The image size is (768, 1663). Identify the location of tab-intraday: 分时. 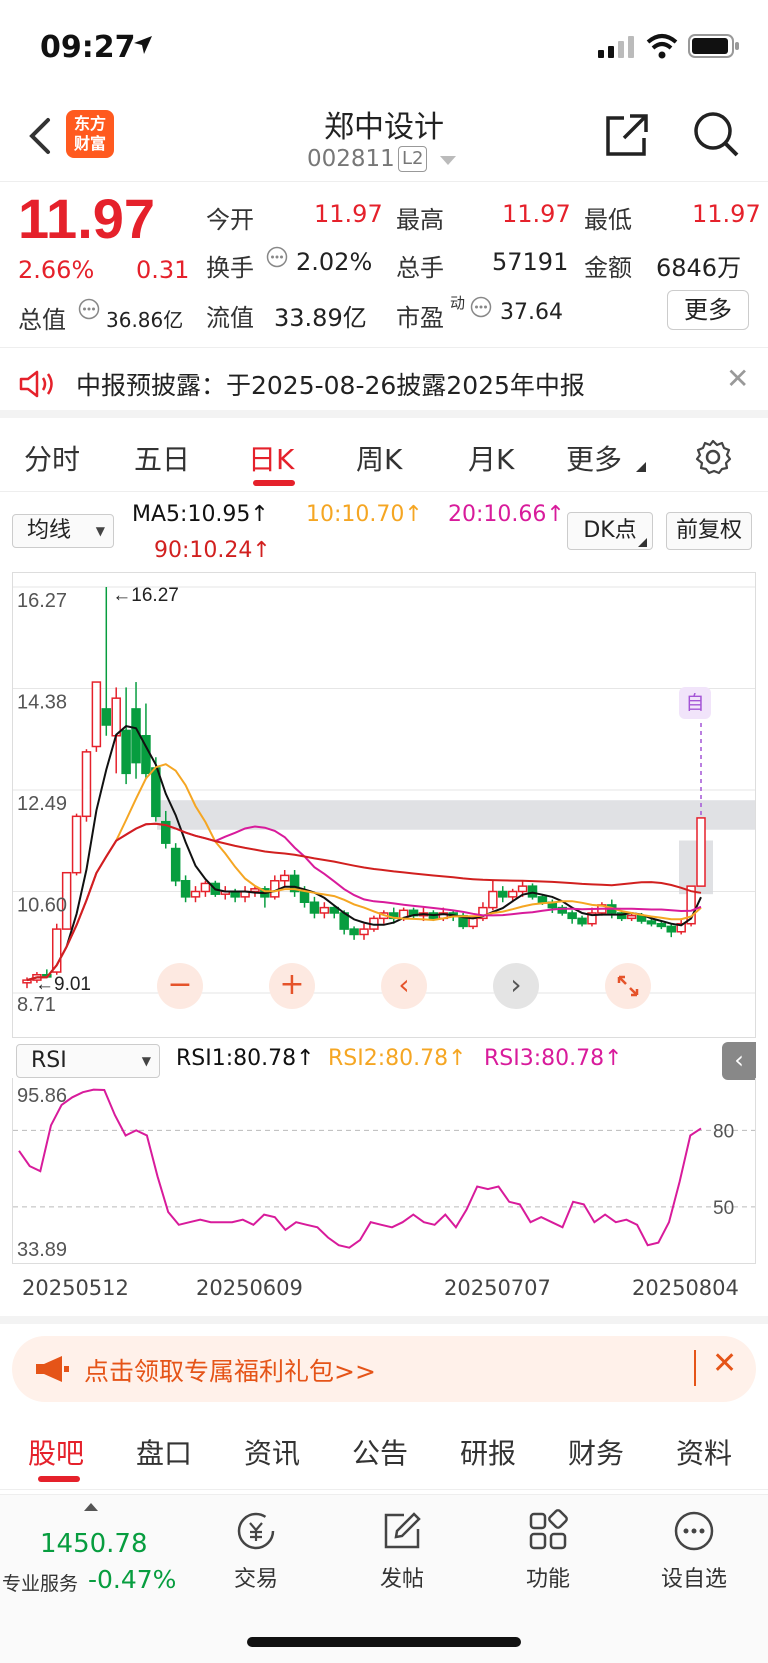
(52, 458).